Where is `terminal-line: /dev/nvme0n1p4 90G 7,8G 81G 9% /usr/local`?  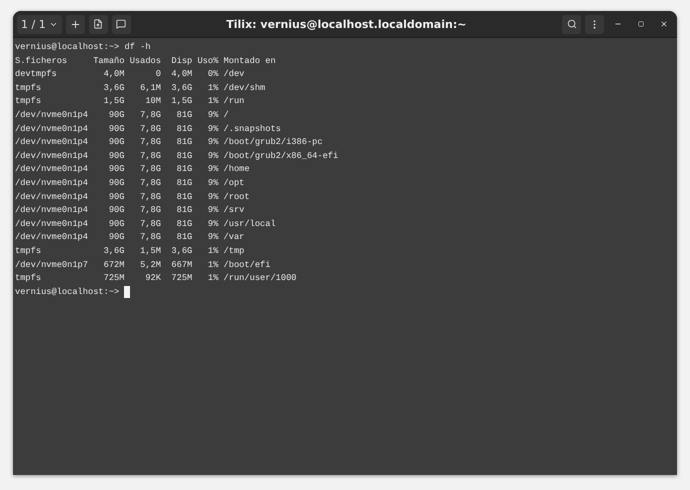 terminal-line: /dev/nvme0n1p4 90G 7,8G 81G 9% /usr/local is located at coordinates (145, 224).